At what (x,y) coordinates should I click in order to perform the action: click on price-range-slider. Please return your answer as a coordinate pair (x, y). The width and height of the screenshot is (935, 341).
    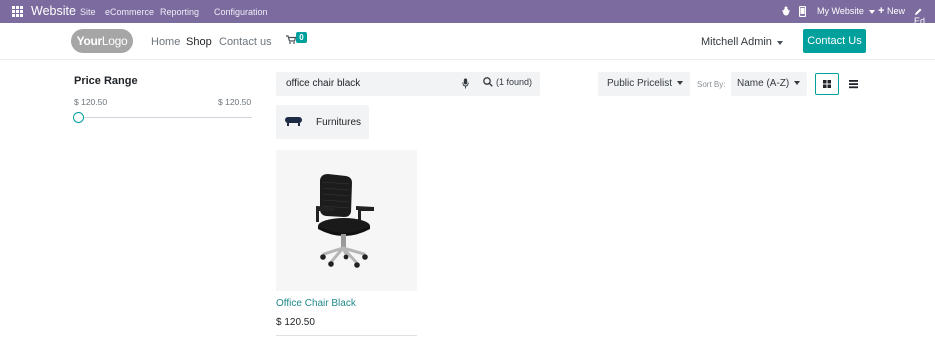
    Looking at the image, I should click on (165, 117).